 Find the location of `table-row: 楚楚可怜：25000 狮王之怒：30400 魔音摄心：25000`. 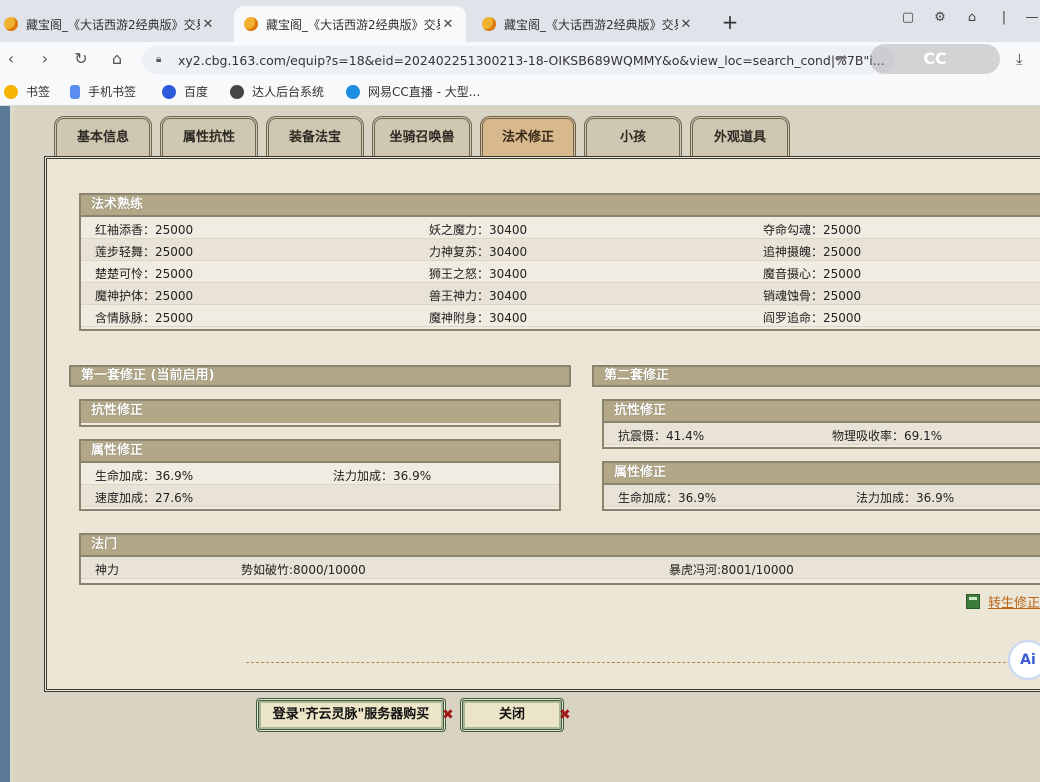

table-row: 楚楚可怜：25000 狮王之怒：30400 魔音摄心：25000 is located at coordinates (560, 272).